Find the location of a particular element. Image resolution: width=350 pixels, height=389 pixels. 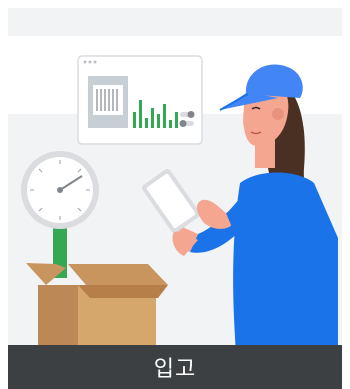

caption-bar: 입고 is located at coordinates (175, 367).